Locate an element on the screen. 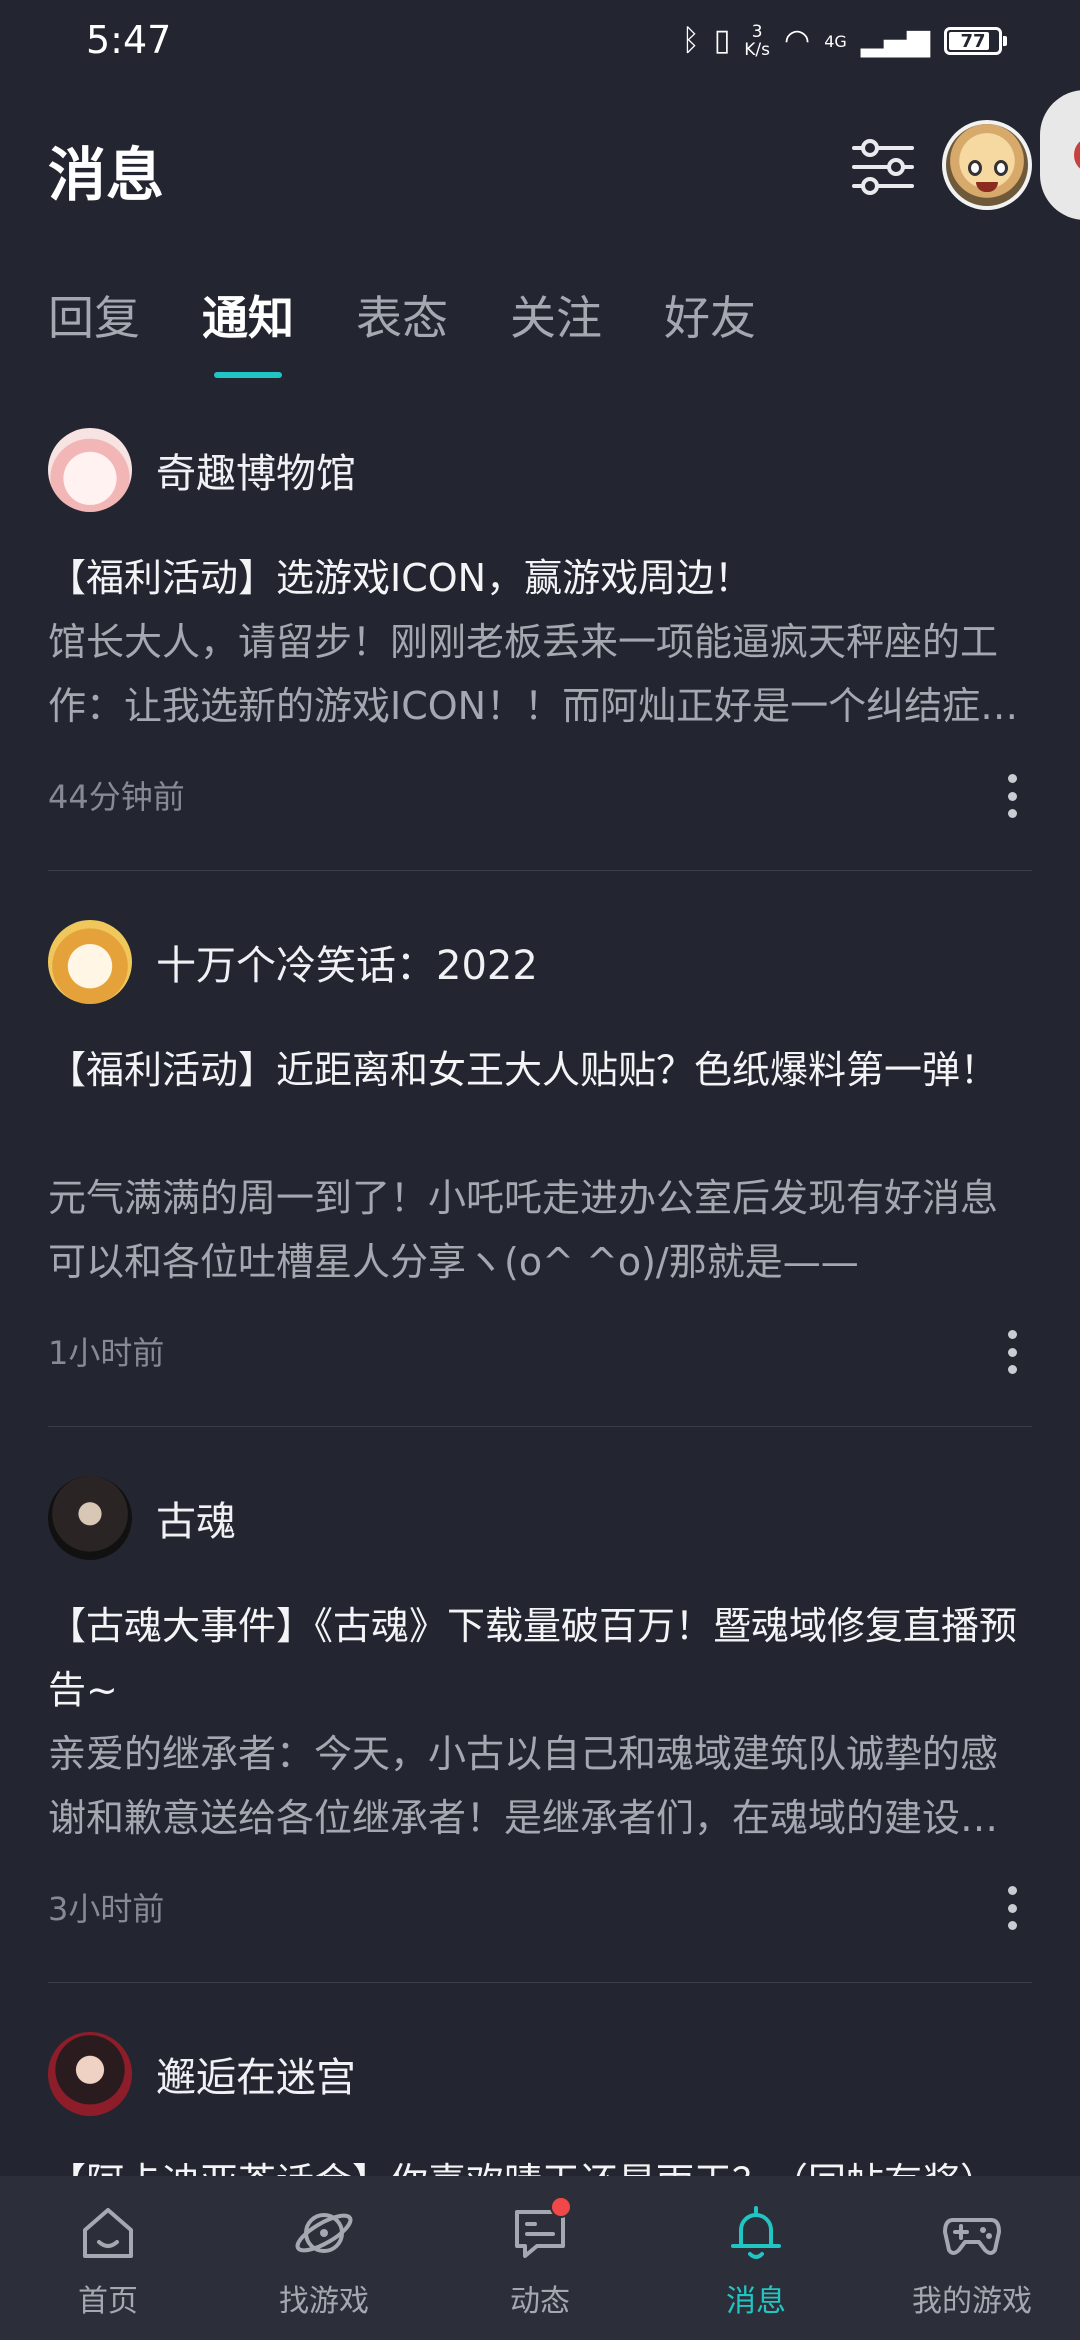 Image resolution: width=1080 pixels, height=2340 pixels. battery-icon: 77 is located at coordinates (975, 41).